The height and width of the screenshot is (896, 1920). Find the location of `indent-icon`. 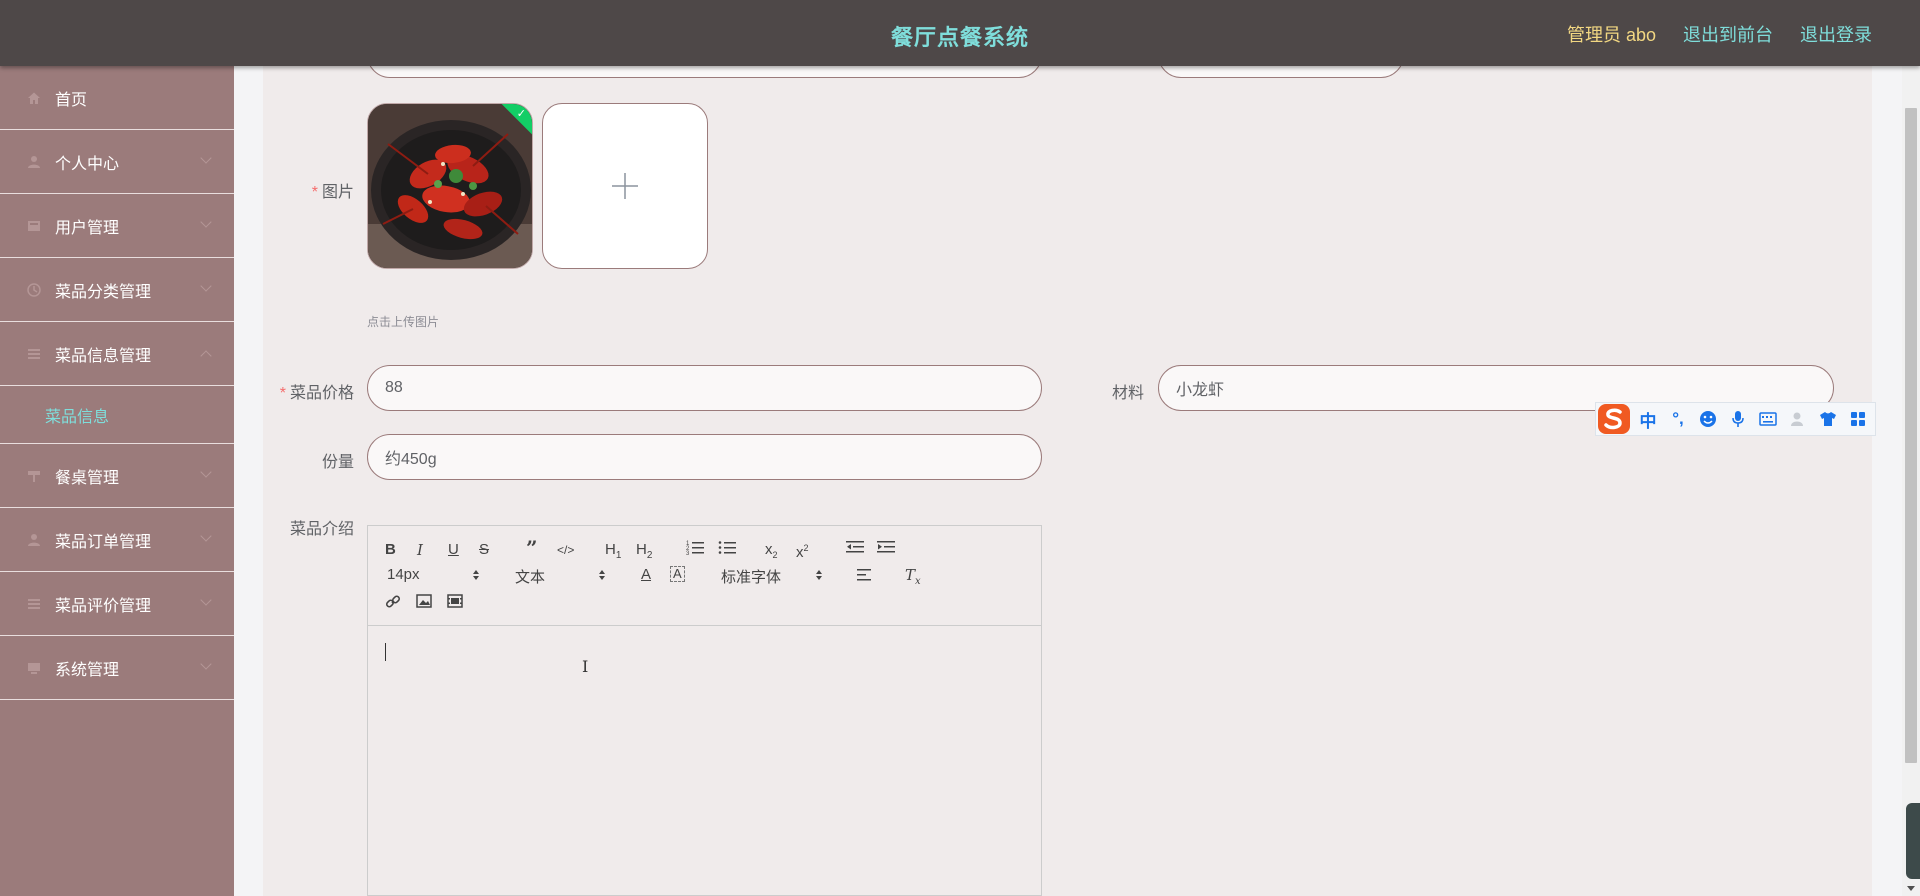

indent-icon is located at coordinates (886, 549).